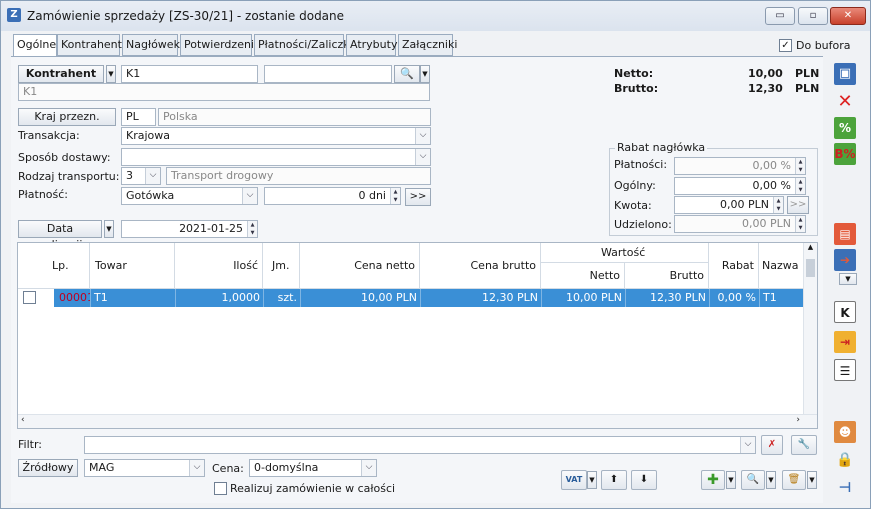 The image size is (871, 509). Describe the element at coordinates (144, 468) in the screenshot. I see `zrodlowy-select: MAG ⌵` at that location.